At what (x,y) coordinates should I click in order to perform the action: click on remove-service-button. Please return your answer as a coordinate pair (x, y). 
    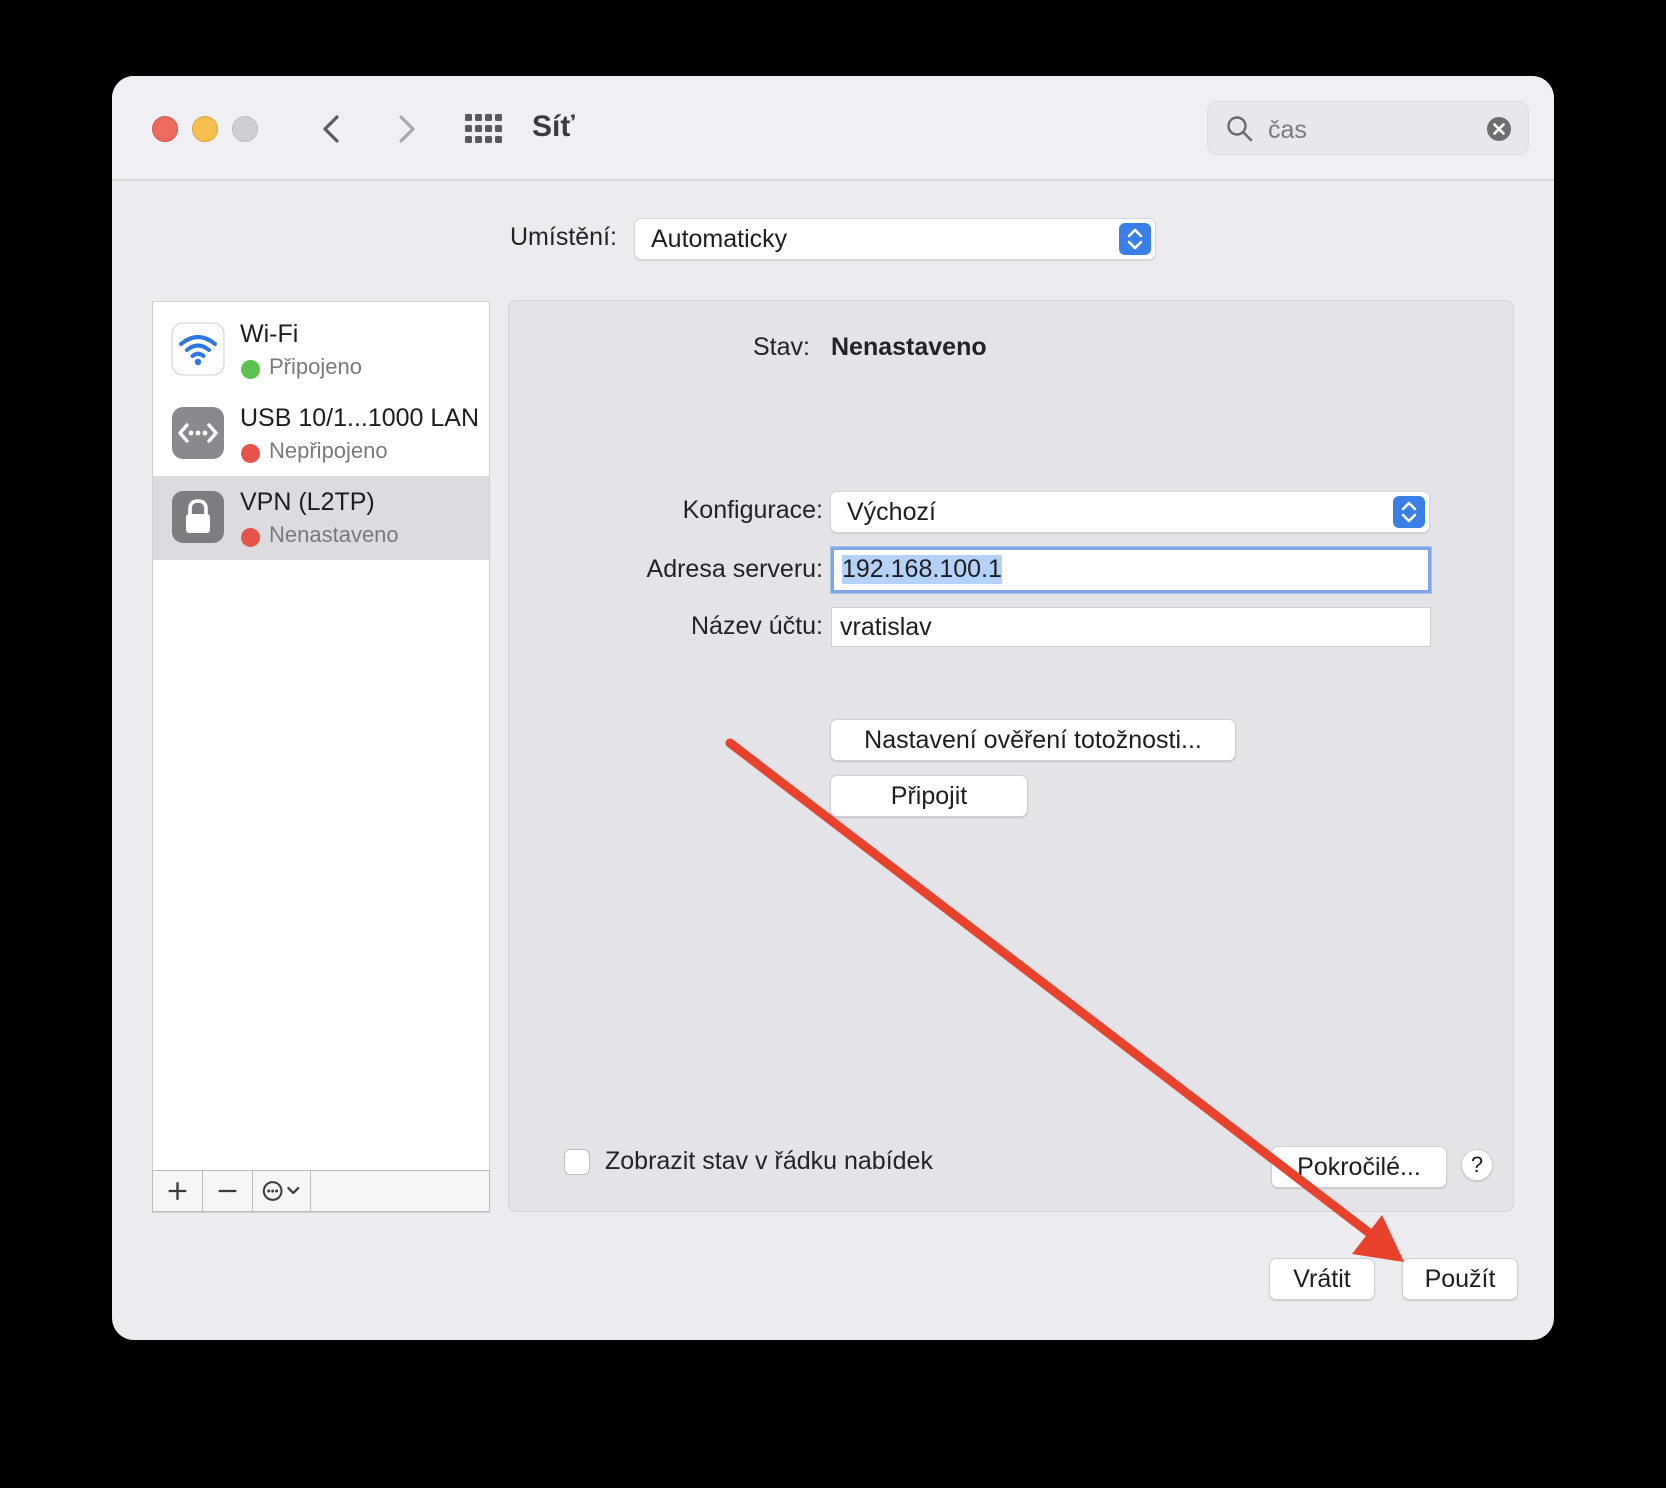
    Looking at the image, I should click on (228, 1191).